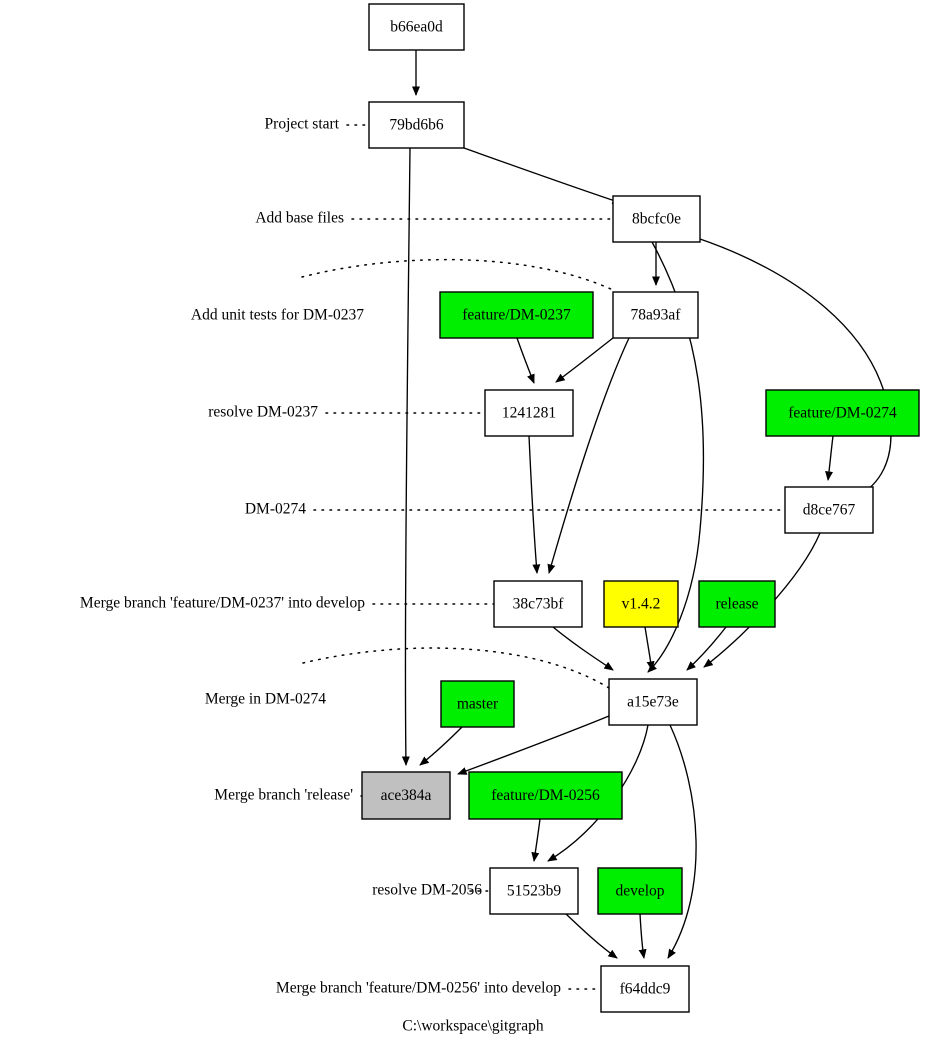 This screenshot has height=1049, width=943. I want to click on node-b66ea0d: b66ea0d, so click(416, 27).